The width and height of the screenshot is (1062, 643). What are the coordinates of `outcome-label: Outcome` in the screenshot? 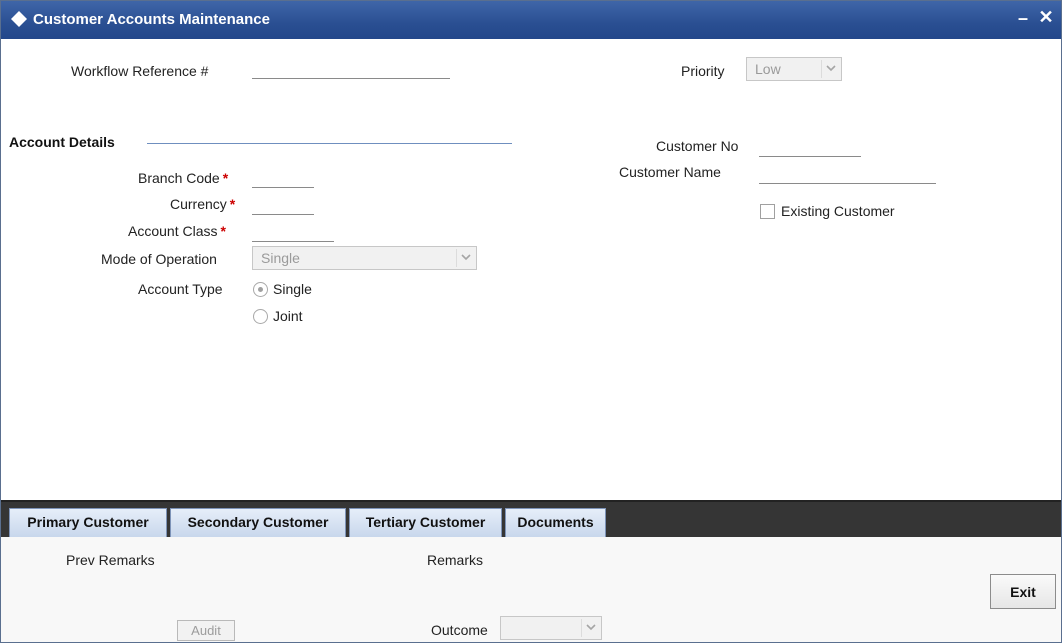 It's located at (459, 630).